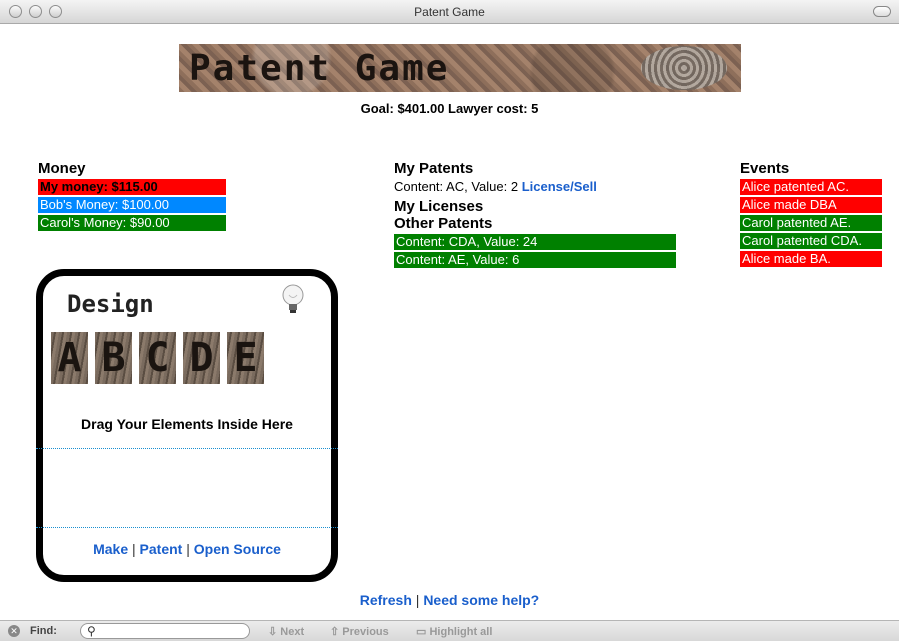  What do you see at coordinates (434, 168) in the screenshot?
I see `my-patents-heading: My Patents` at bounding box center [434, 168].